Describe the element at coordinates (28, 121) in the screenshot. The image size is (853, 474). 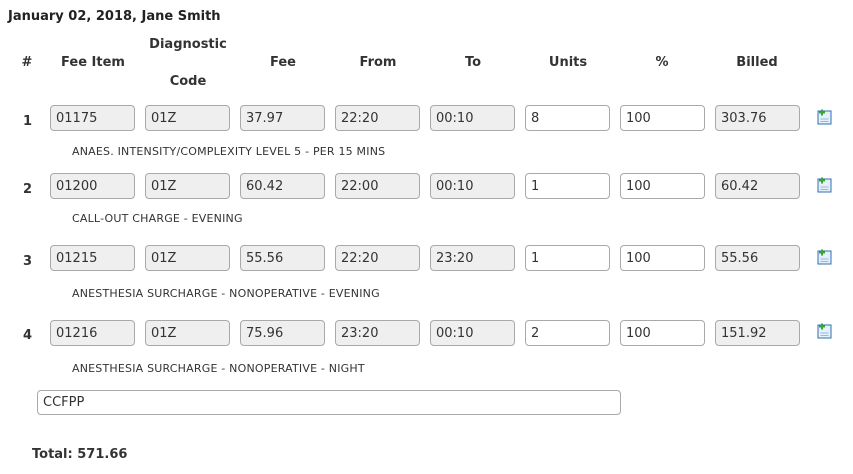
I see `row-number: 1` at that location.